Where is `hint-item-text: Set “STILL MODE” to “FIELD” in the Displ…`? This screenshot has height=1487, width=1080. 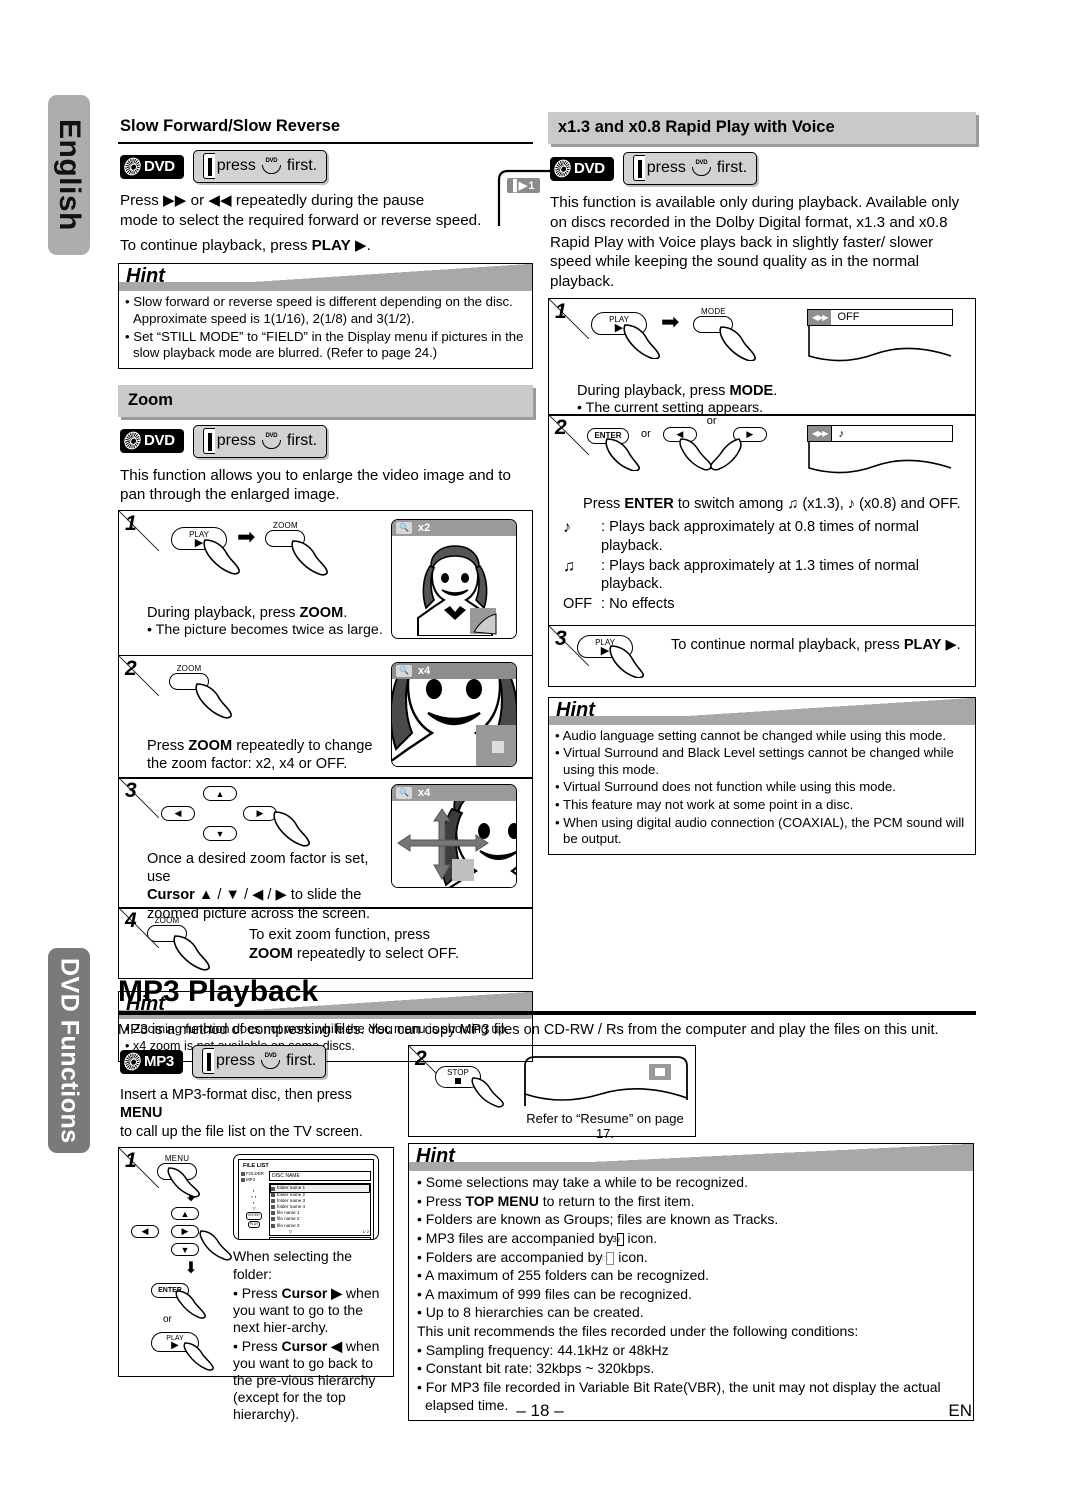
hint-item-text: Set “STILL MODE” to “FIELD” in the Displ… is located at coordinates (328, 344).